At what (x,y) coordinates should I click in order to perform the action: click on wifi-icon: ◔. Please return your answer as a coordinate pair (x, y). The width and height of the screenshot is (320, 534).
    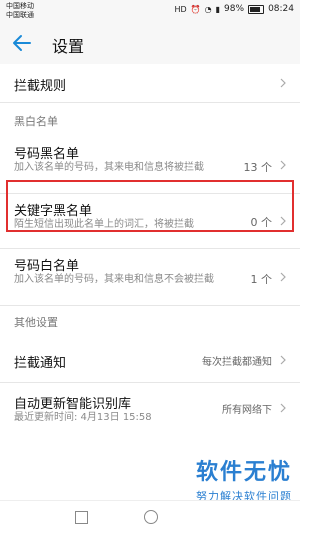
    Looking at the image, I should click on (208, 9).